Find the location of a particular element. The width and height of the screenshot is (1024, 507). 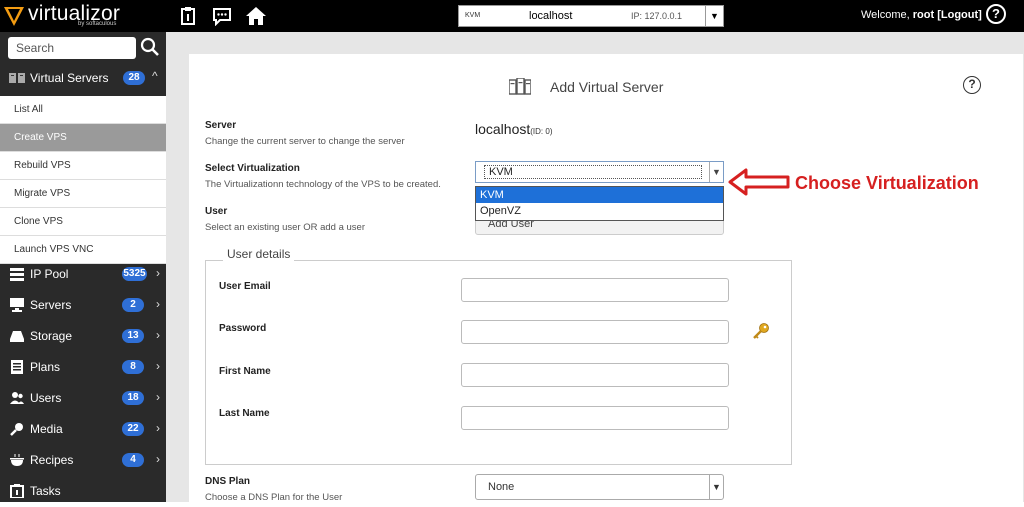

submenu-list-all: List All is located at coordinates (83, 110).